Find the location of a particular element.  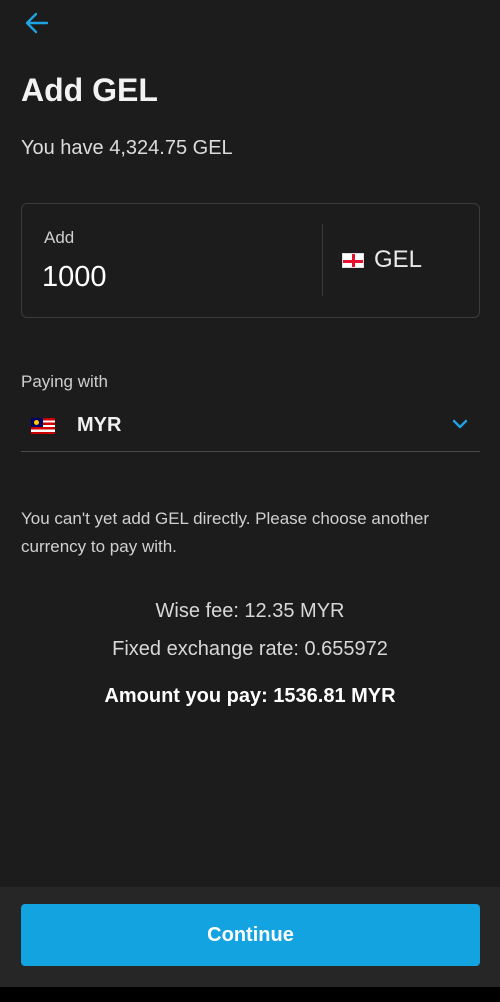

back-button is located at coordinates (37, 23).